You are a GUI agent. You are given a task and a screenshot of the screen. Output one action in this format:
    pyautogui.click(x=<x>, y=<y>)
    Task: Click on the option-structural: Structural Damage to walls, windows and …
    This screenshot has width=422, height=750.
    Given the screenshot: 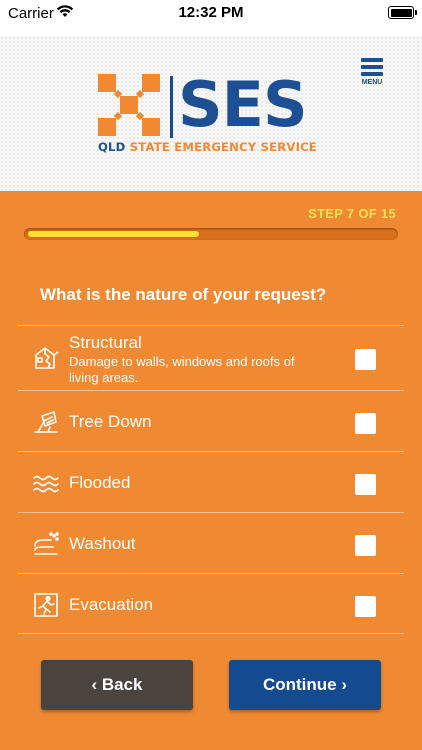 What is the action you would take?
    pyautogui.click(x=211, y=357)
    